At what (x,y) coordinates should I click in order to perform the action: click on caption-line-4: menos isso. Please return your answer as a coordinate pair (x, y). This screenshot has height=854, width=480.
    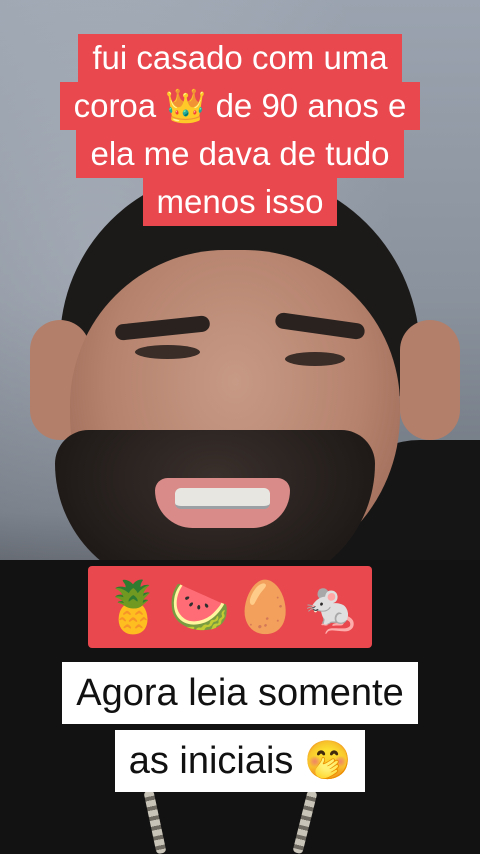
    Looking at the image, I should click on (240, 202).